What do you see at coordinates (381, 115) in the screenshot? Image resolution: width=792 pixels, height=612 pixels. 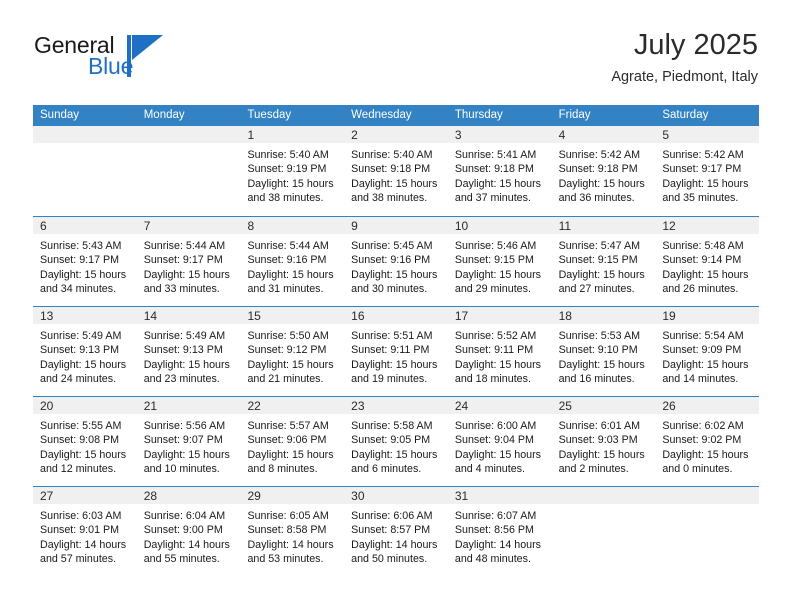 I see `weekday-header-wednesday: Wednesday` at bounding box center [381, 115].